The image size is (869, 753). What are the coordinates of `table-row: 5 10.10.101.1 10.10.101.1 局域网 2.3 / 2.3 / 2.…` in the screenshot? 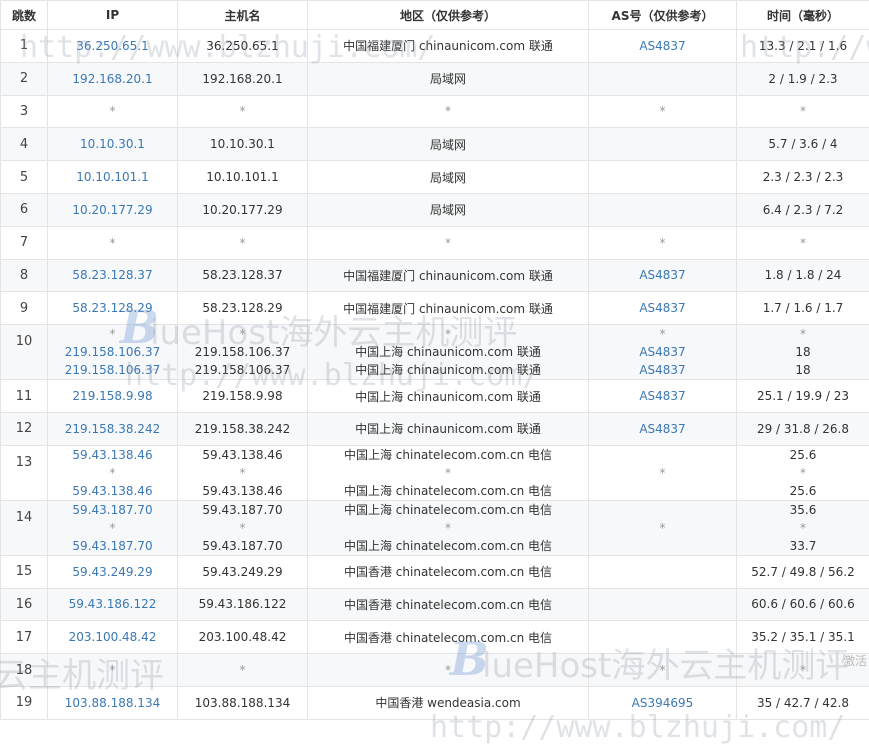 It's located at (434, 177).